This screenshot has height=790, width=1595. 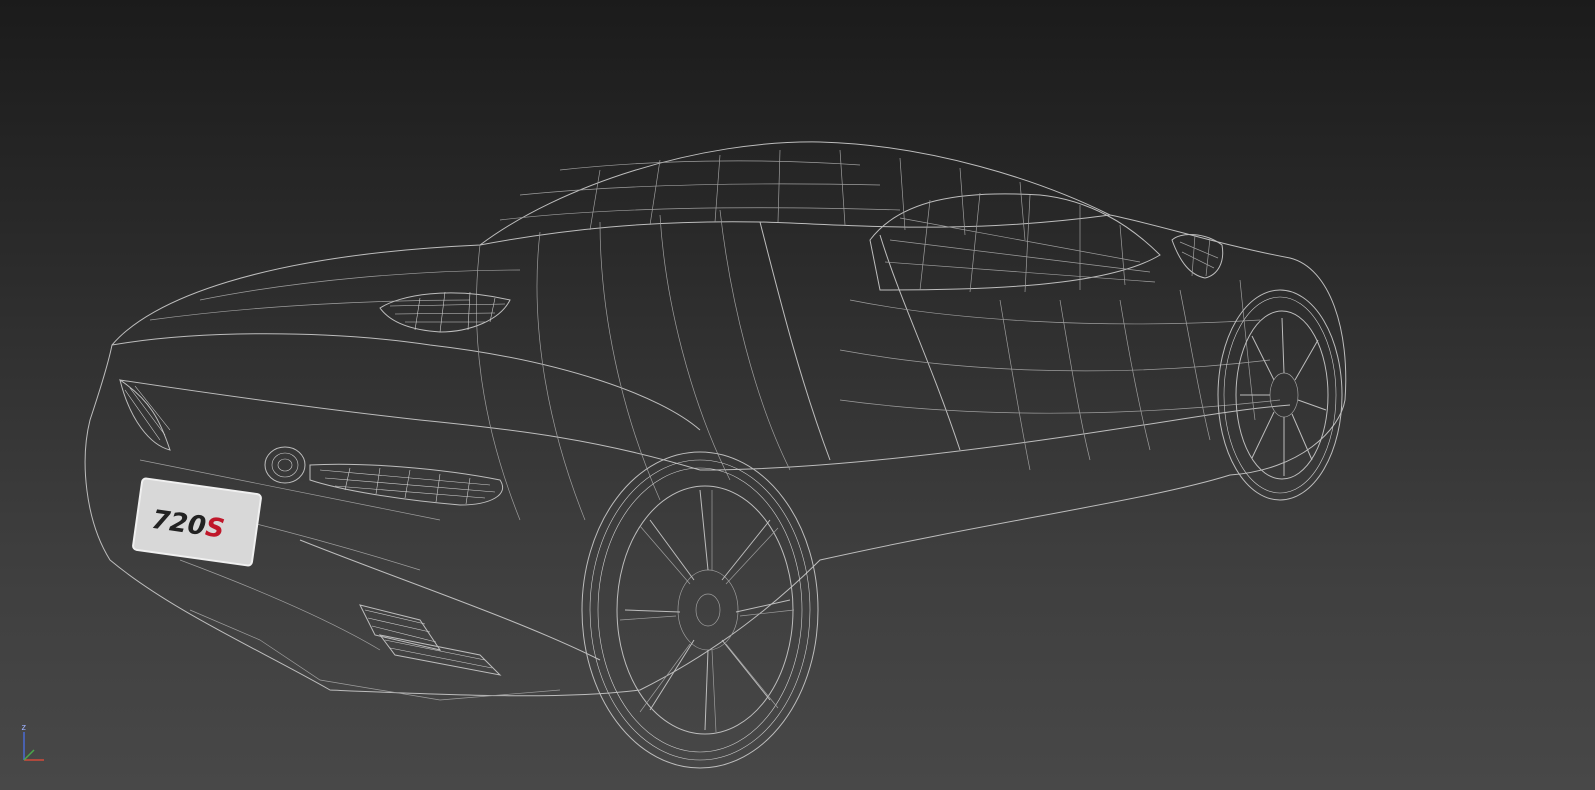 What do you see at coordinates (23, 728) in the screenshot?
I see `z-axis-label: z` at bounding box center [23, 728].